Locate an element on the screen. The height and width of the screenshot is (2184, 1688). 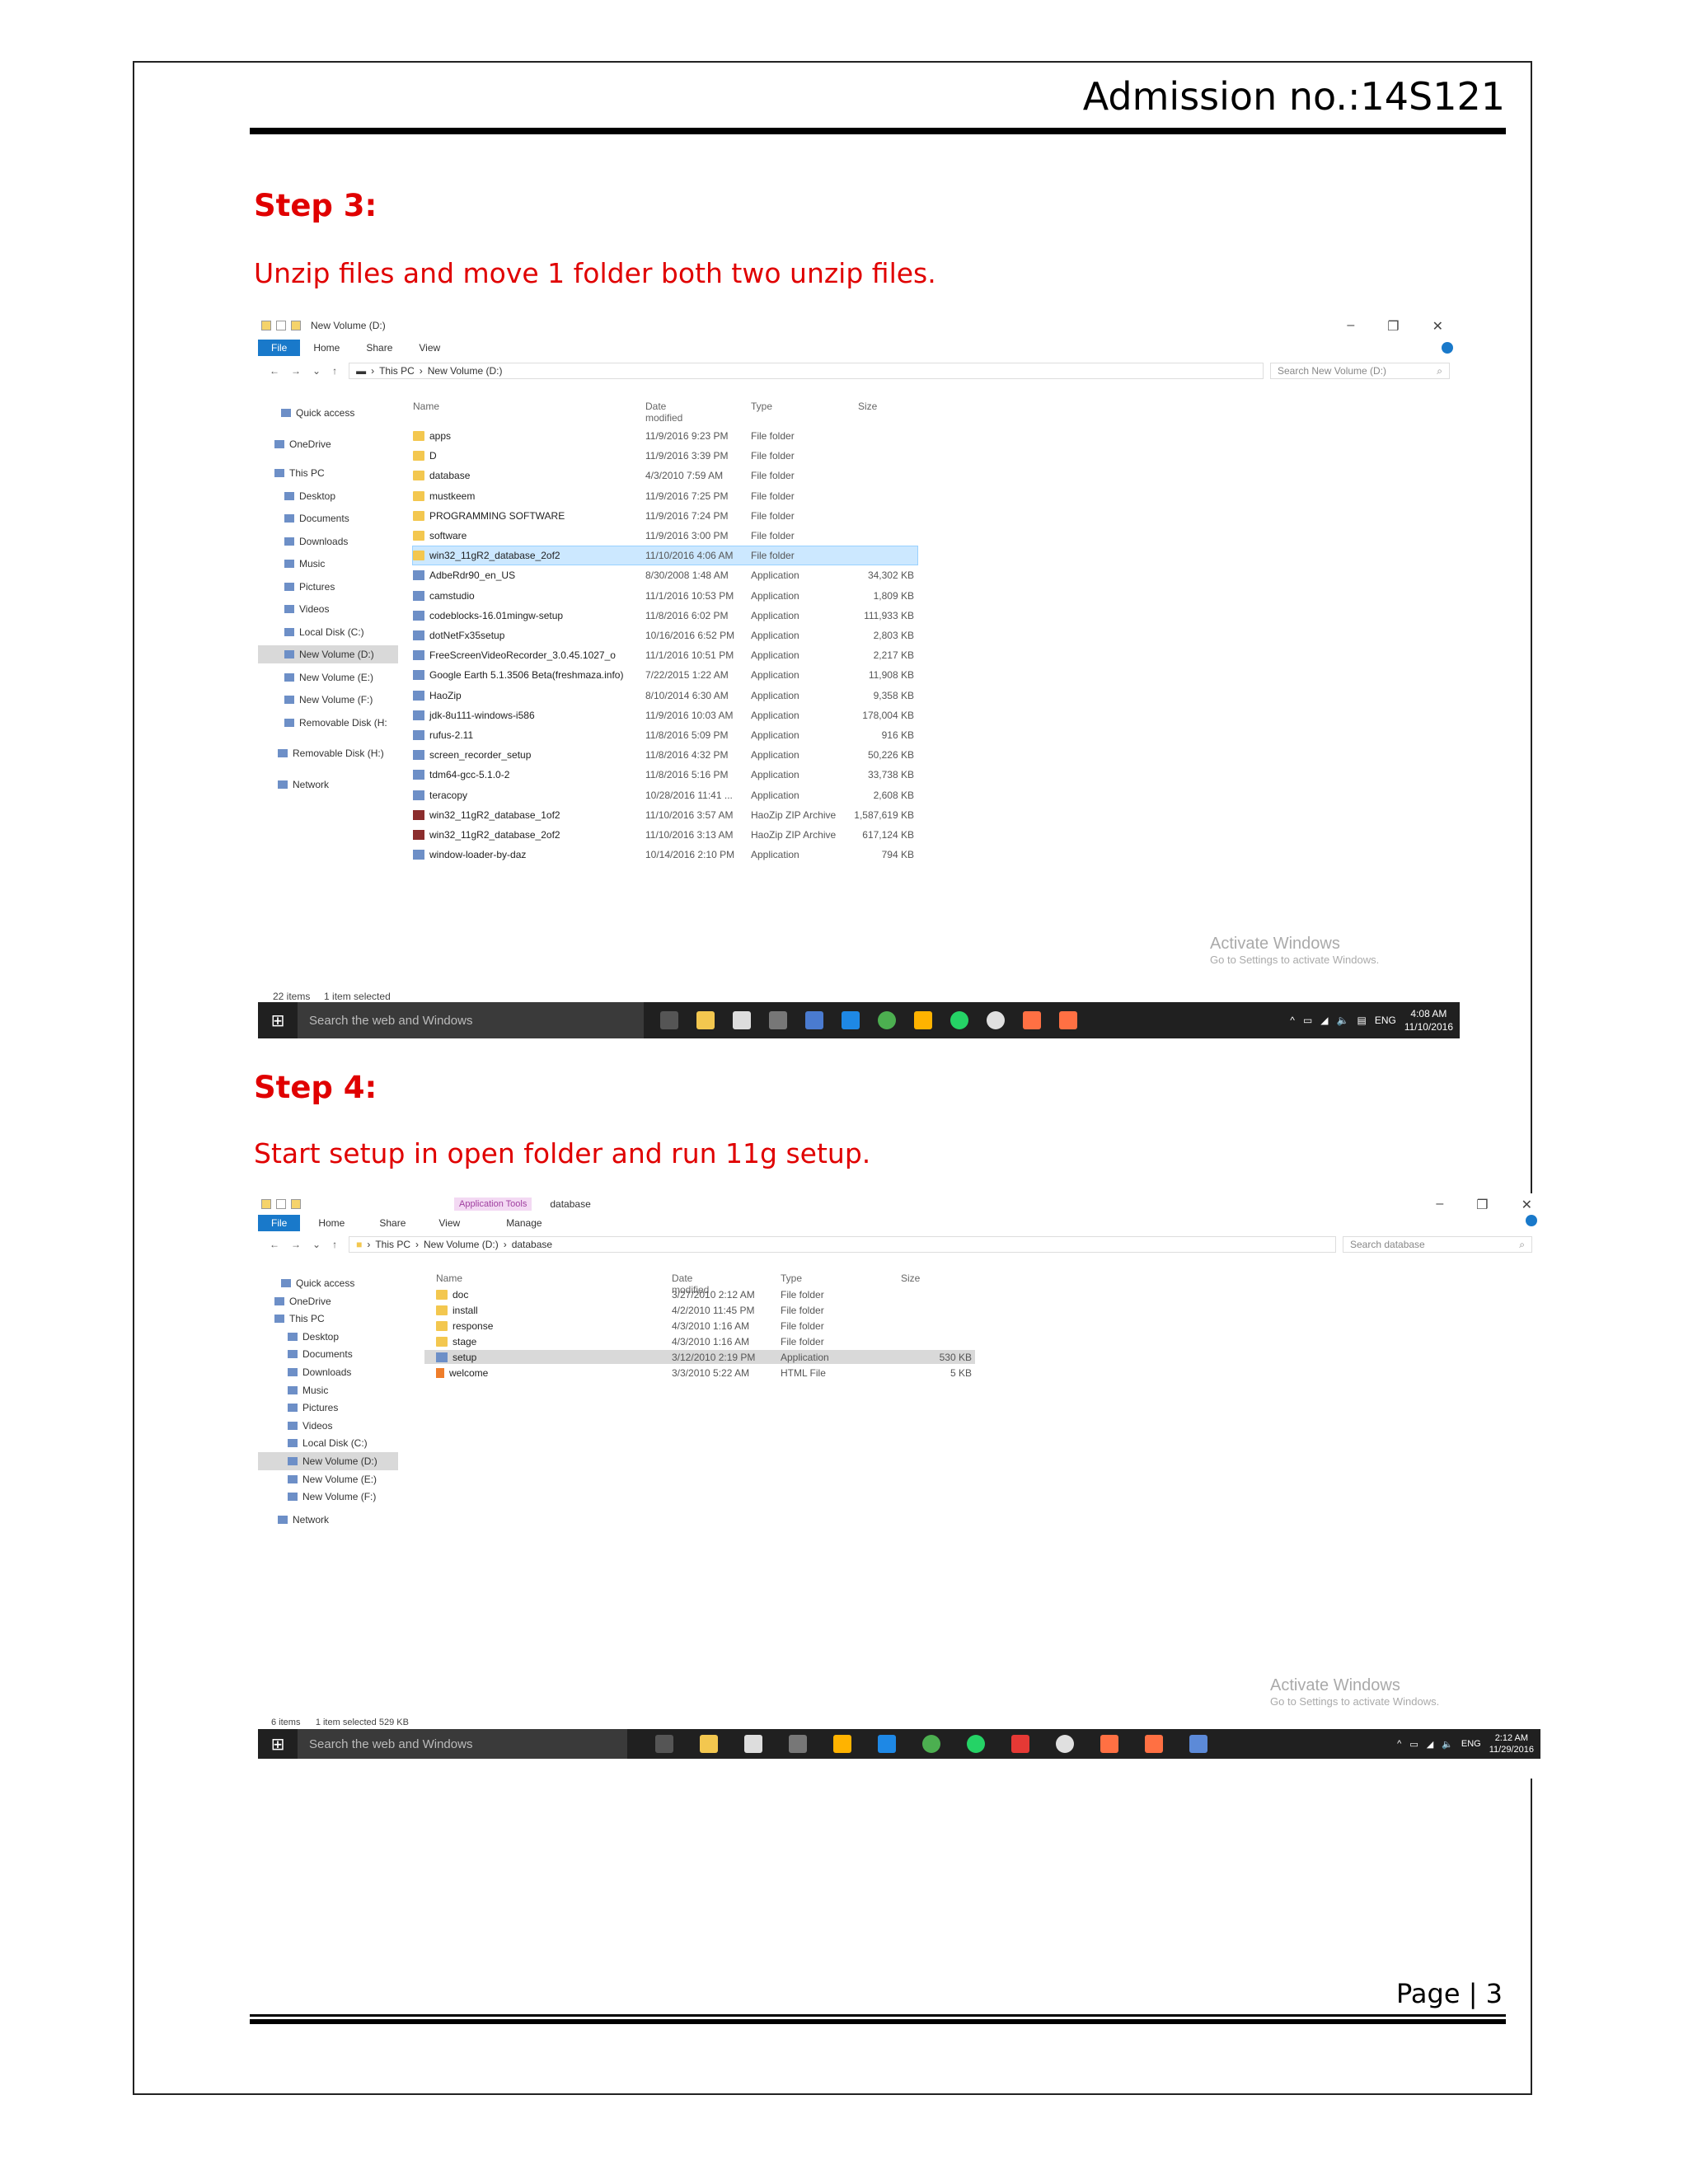
properties-icon is located at coordinates (281, 325).